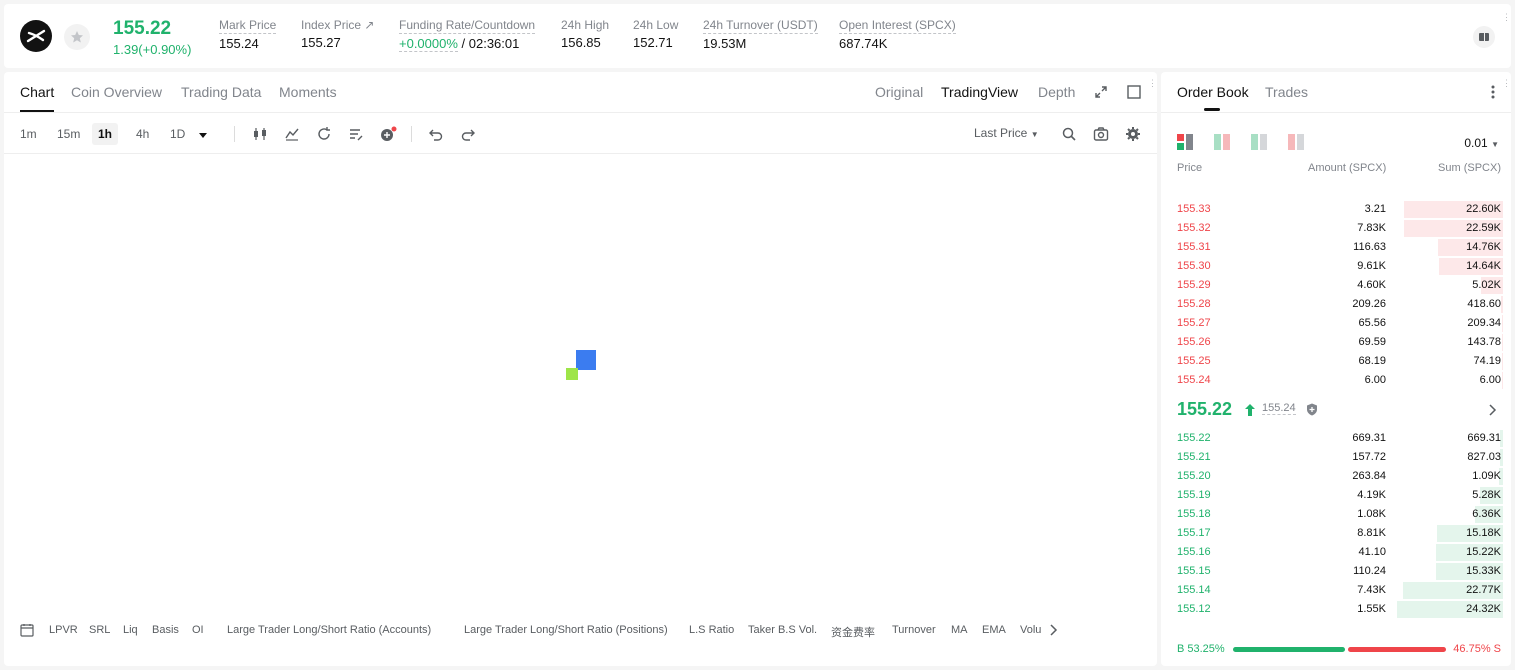 This screenshot has width=1515, height=670. Describe the element at coordinates (1369, 438) in the screenshot. I see `amount-cell: 669.31` at that location.